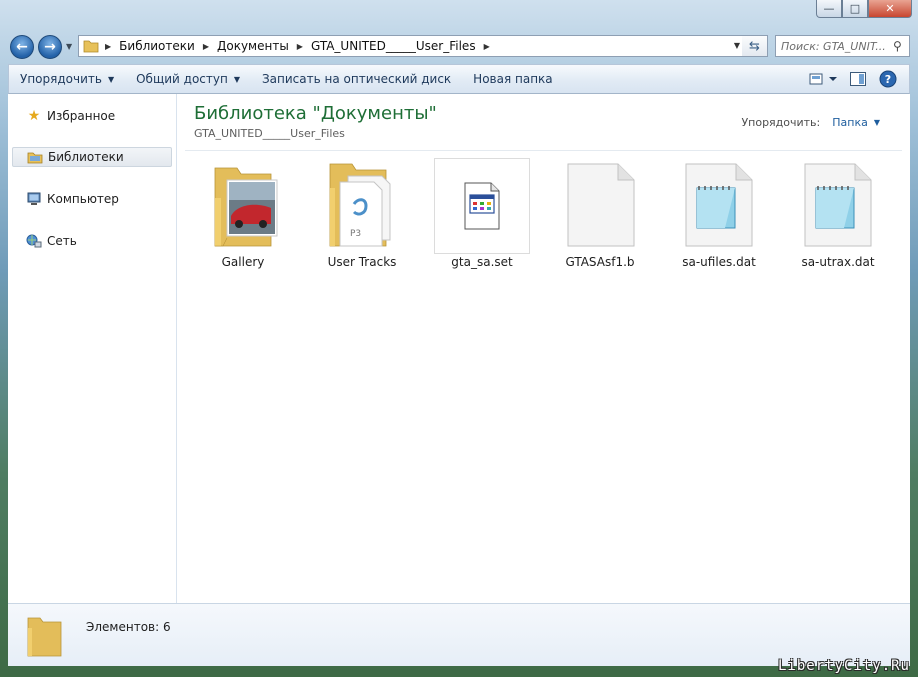 Image resolution: width=918 pixels, height=677 pixels. What do you see at coordinates (897, 46) in the screenshot?
I see `search-icon: ⚲` at bounding box center [897, 46].